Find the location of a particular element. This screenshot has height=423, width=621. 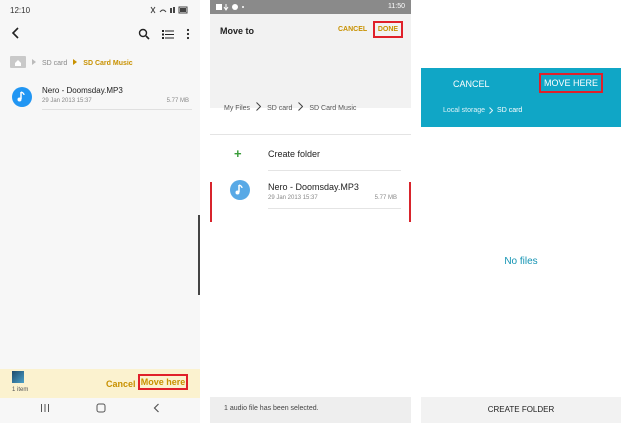

back-icon is located at coordinates (157, 409).